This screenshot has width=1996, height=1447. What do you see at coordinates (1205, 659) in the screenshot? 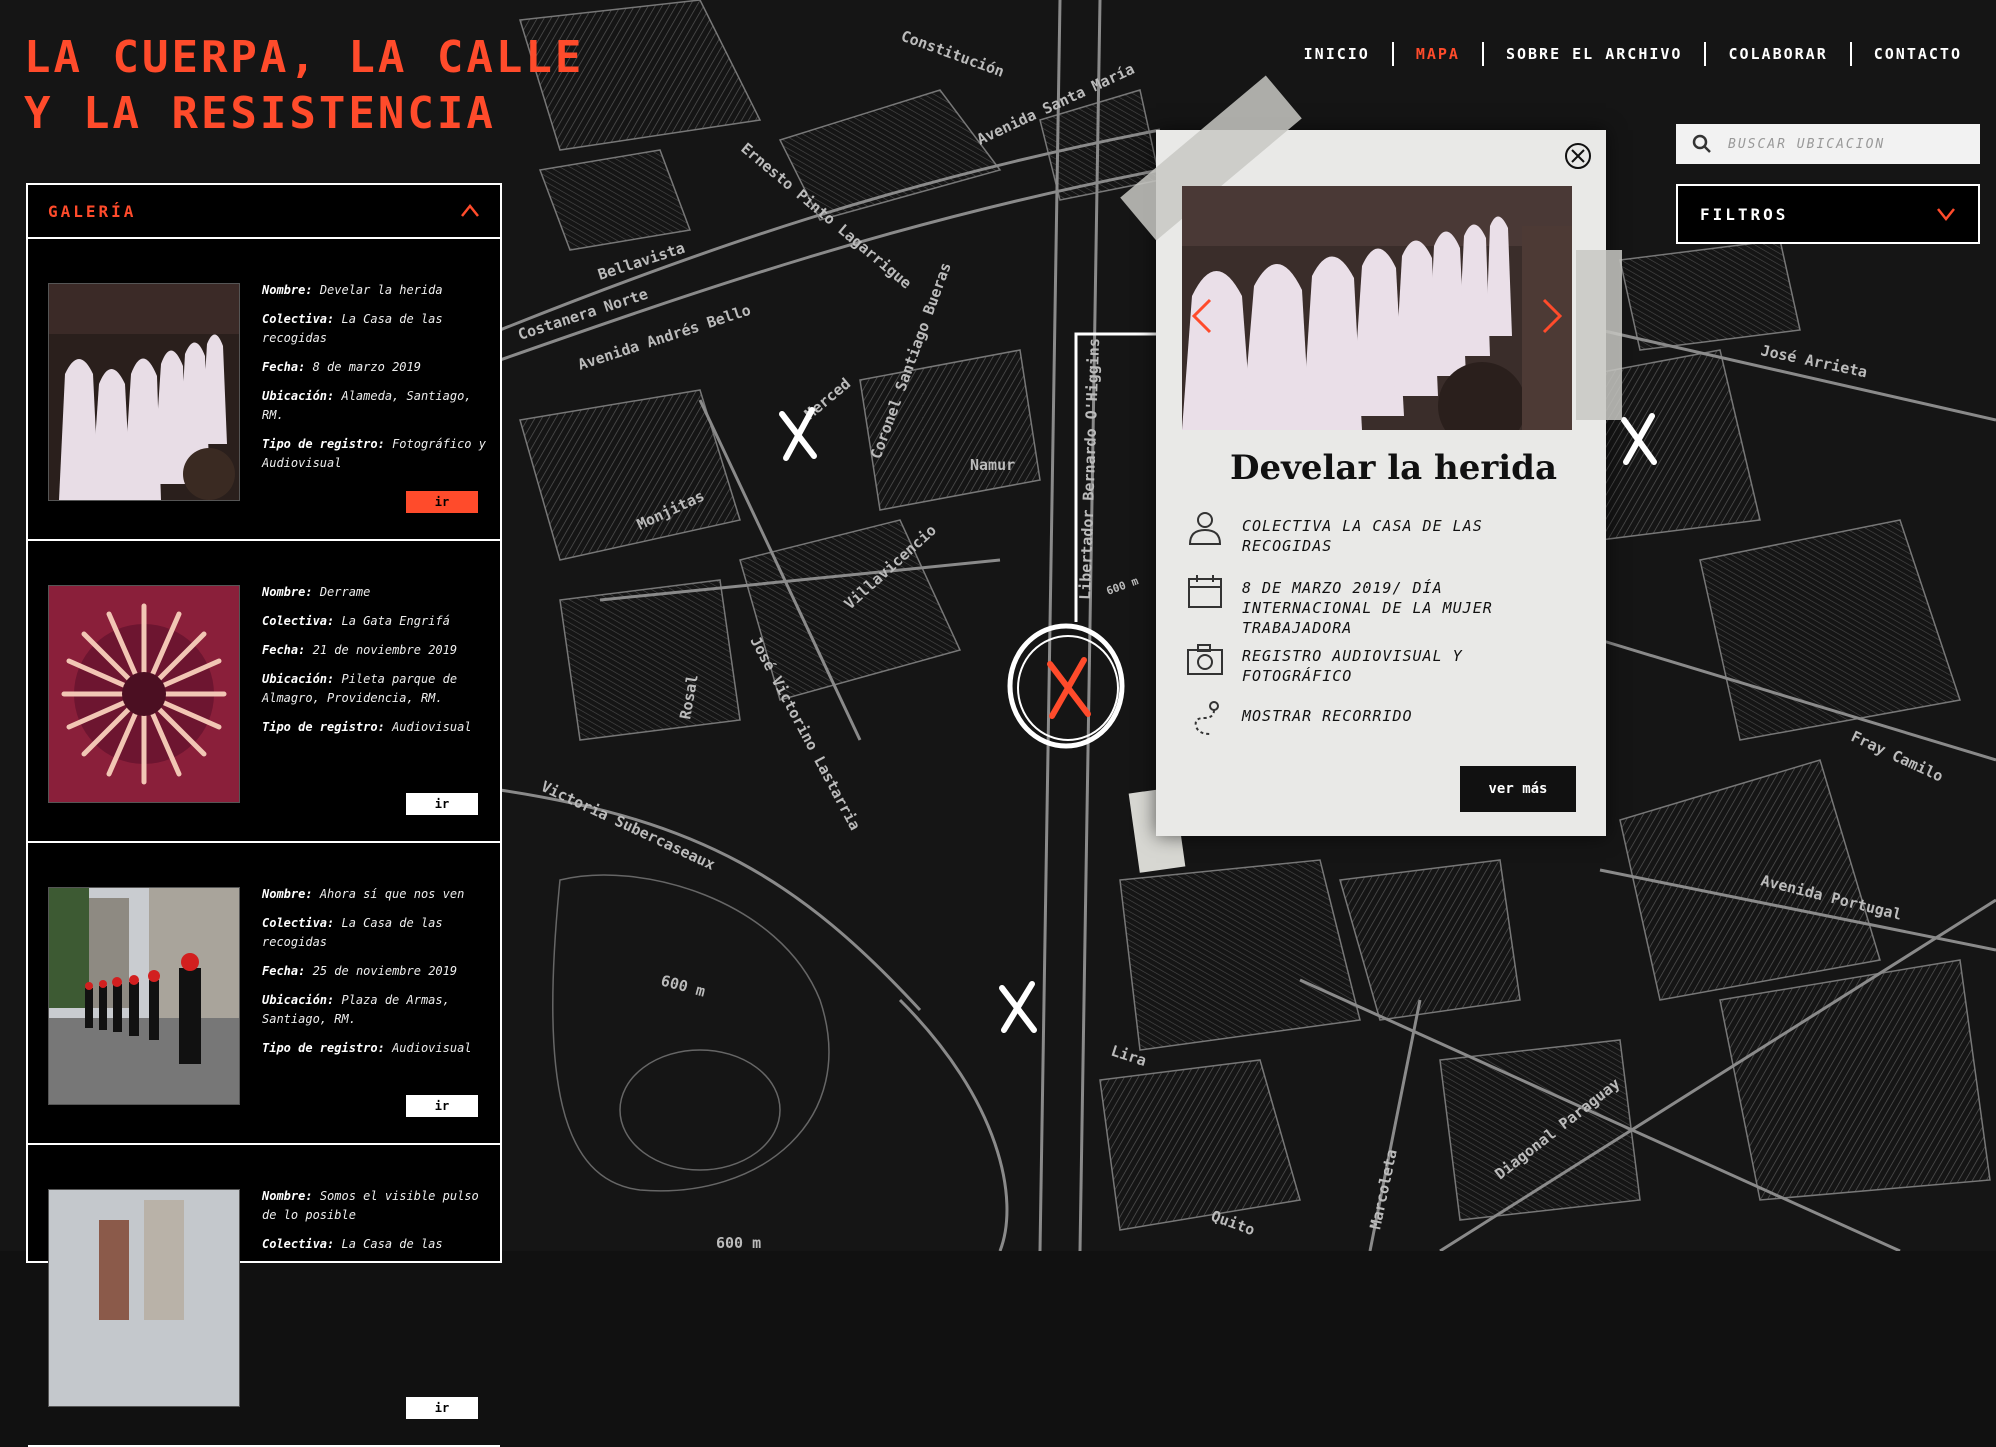
I see `camera-icon` at bounding box center [1205, 659].